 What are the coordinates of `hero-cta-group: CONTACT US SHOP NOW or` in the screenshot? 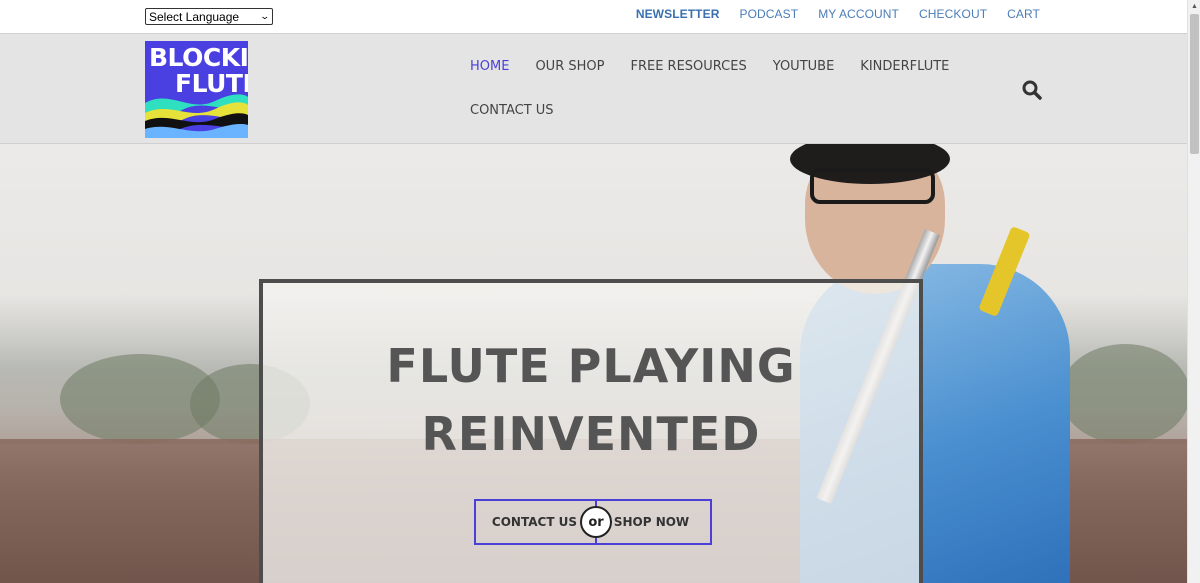 It's located at (593, 522).